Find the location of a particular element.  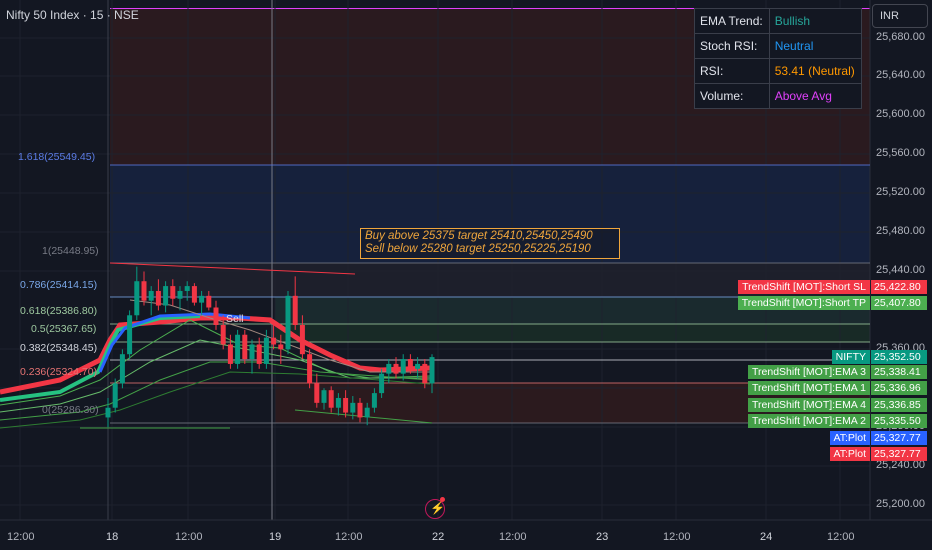

info-value: 53.41 (Neutral) is located at coordinates (815, 71).